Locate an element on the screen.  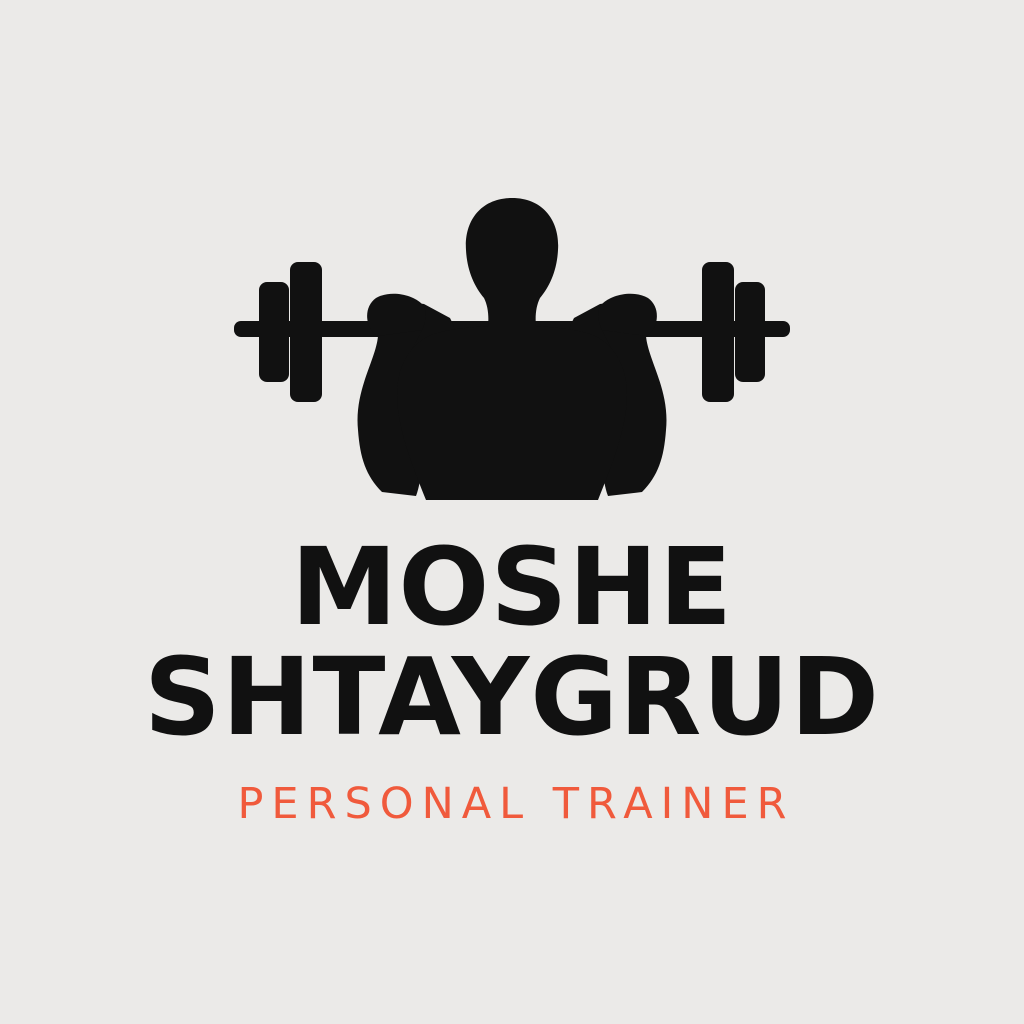
trainer-last-name: SHTAYGRUD is located at coordinates (512, 698).